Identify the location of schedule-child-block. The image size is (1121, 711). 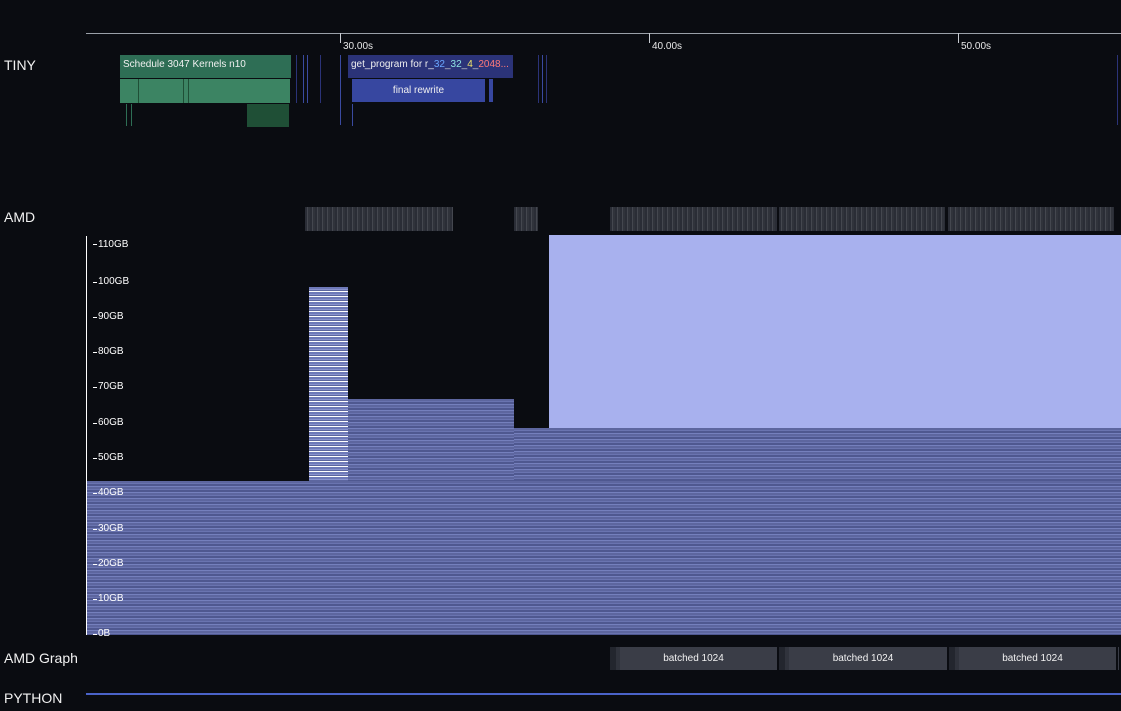
(205, 91).